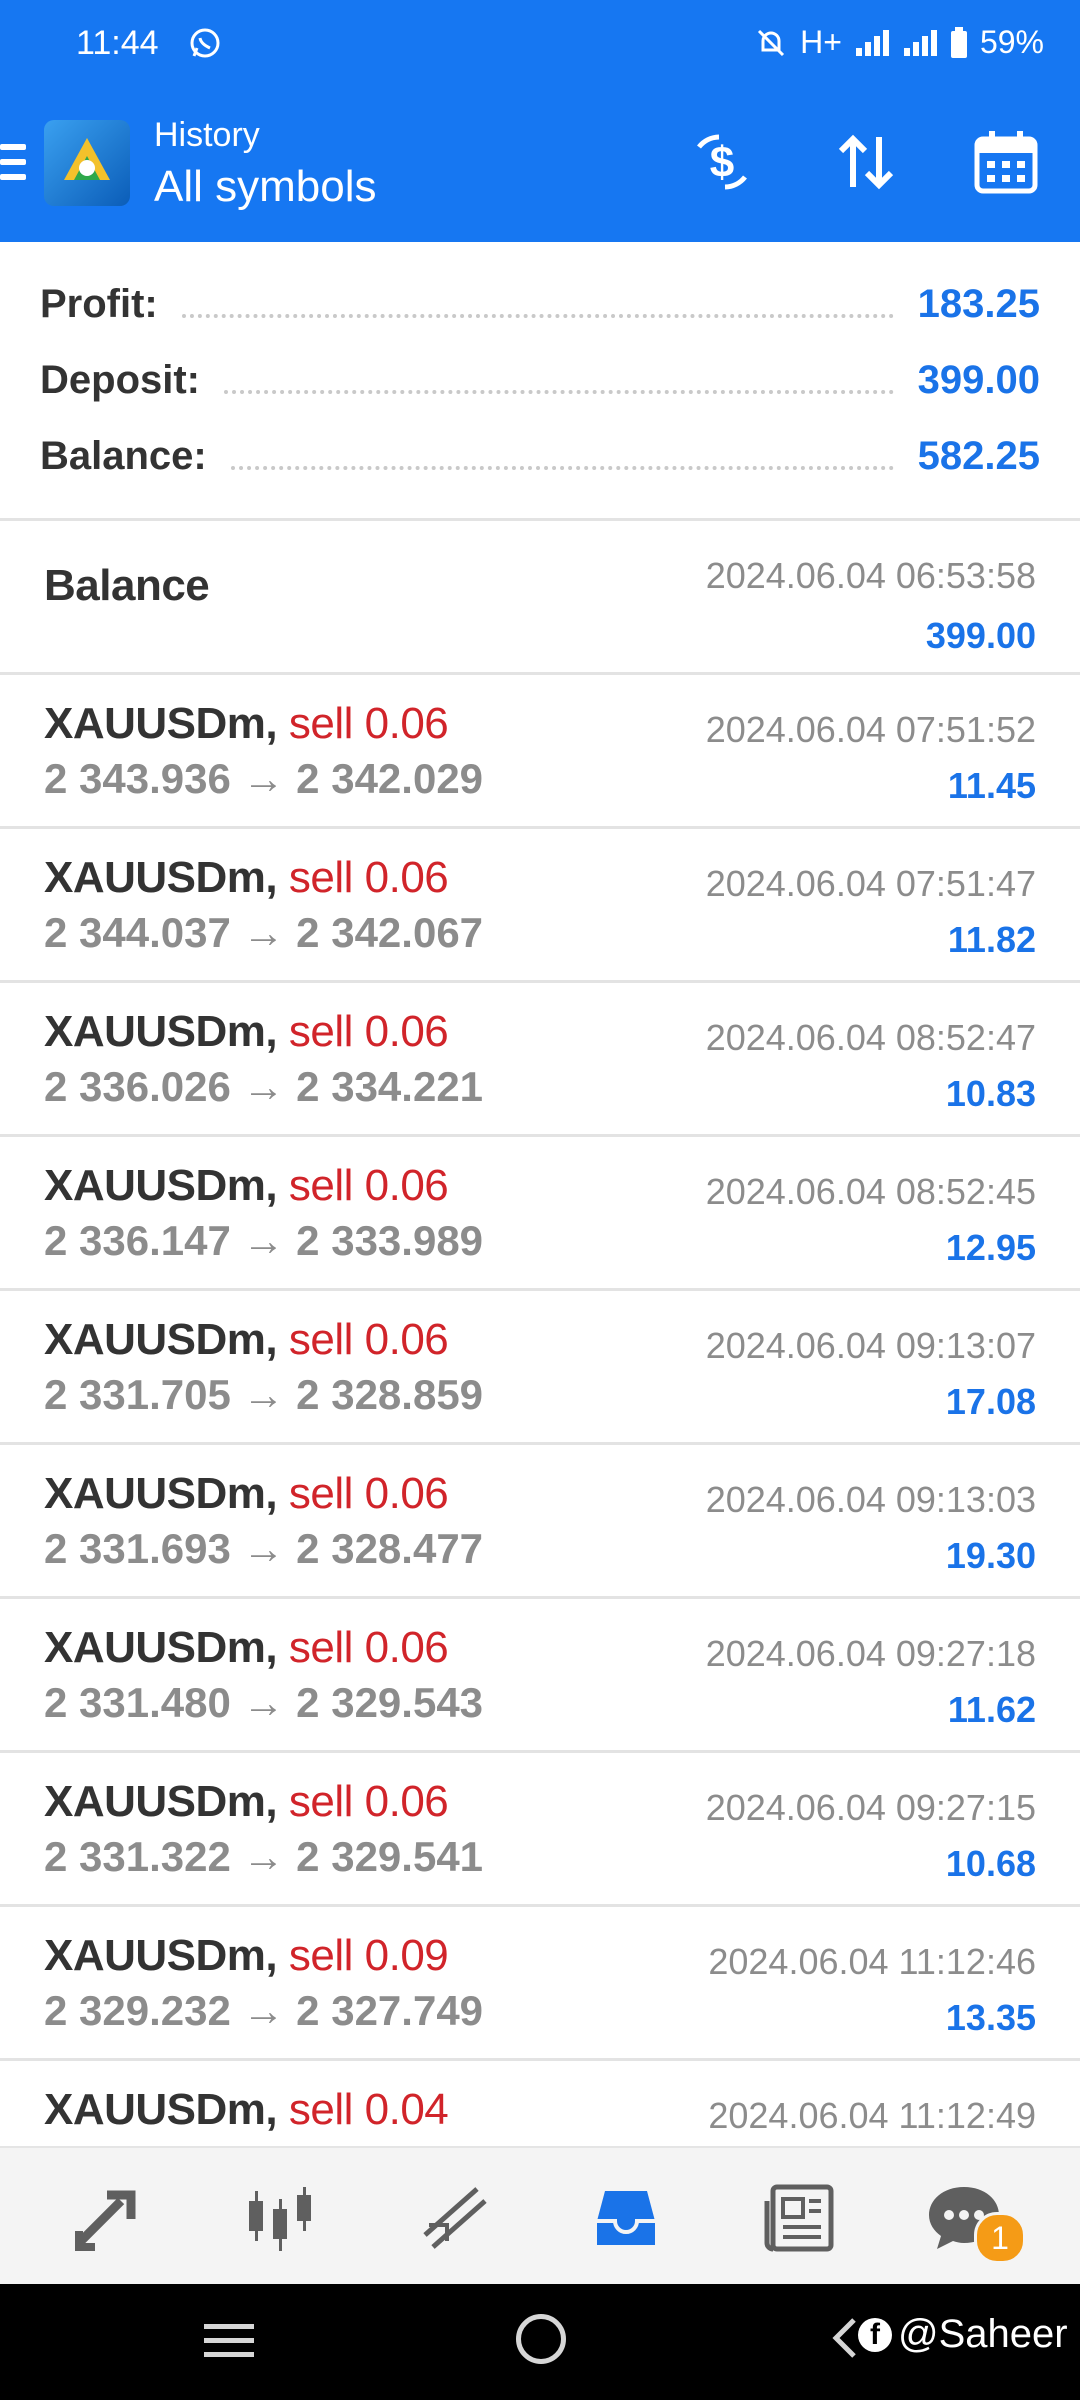 Image resolution: width=1080 pixels, height=2400 pixels. What do you see at coordinates (1006, 162) in the screenshot?
I see `calendar-icon` at bounding box center [1006, 162].